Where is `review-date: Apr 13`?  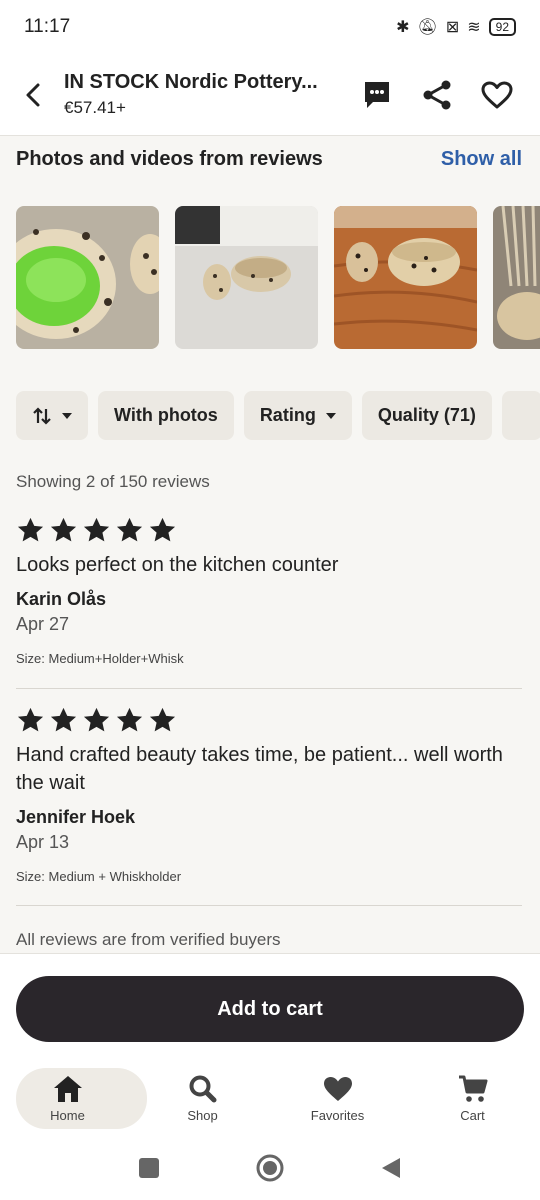 review-date: Apr 13 is located at coordinates (43, 842).